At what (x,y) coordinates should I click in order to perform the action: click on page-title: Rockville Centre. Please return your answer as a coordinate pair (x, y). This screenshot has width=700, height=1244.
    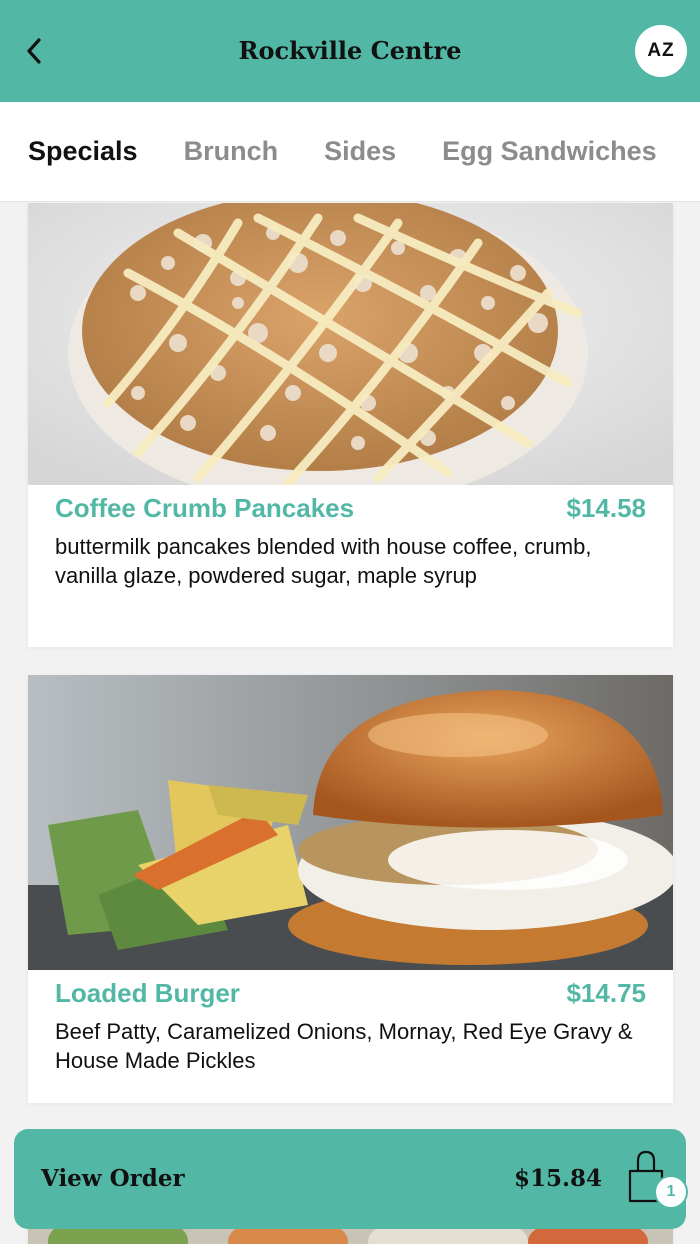
    Looking at the image, I should click on (350, 50).